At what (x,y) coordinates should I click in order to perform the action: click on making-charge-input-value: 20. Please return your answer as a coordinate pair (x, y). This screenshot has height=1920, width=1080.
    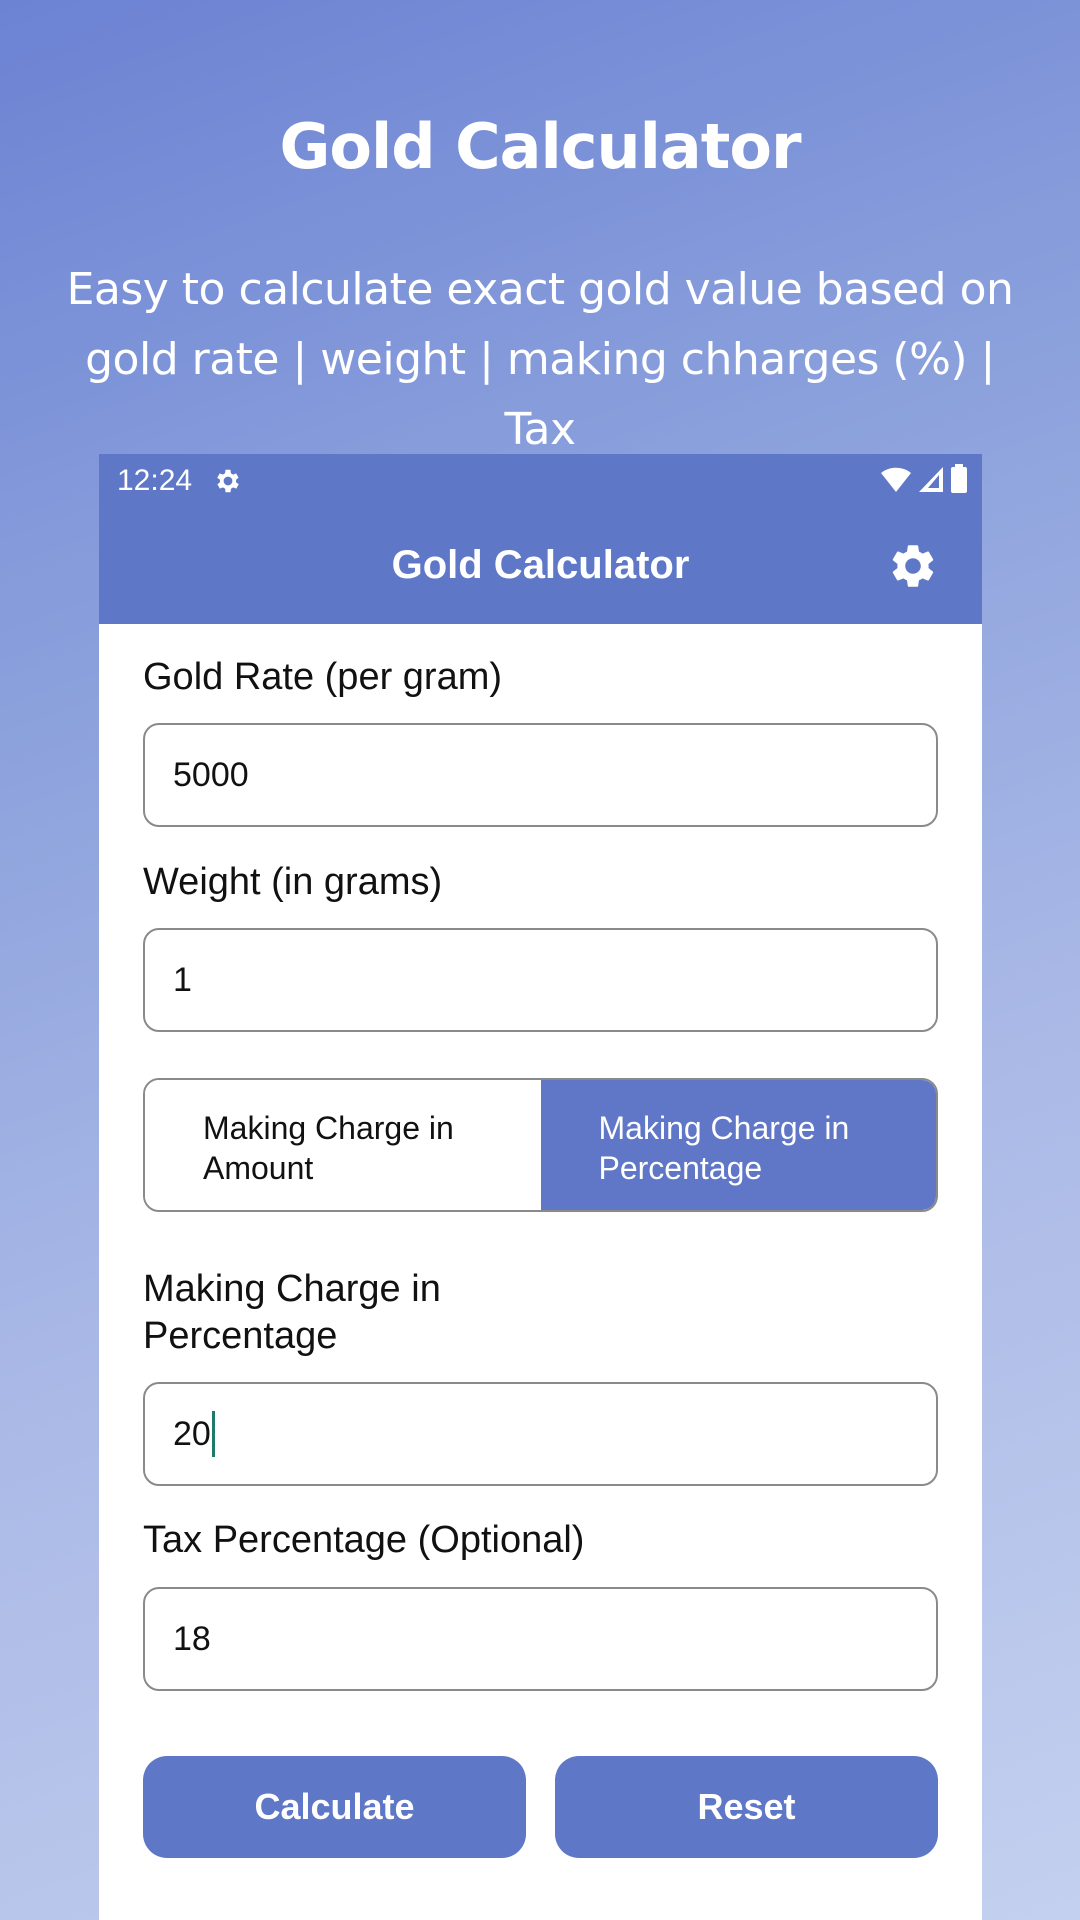
    Looking at the image, I should click on (192, 1433).